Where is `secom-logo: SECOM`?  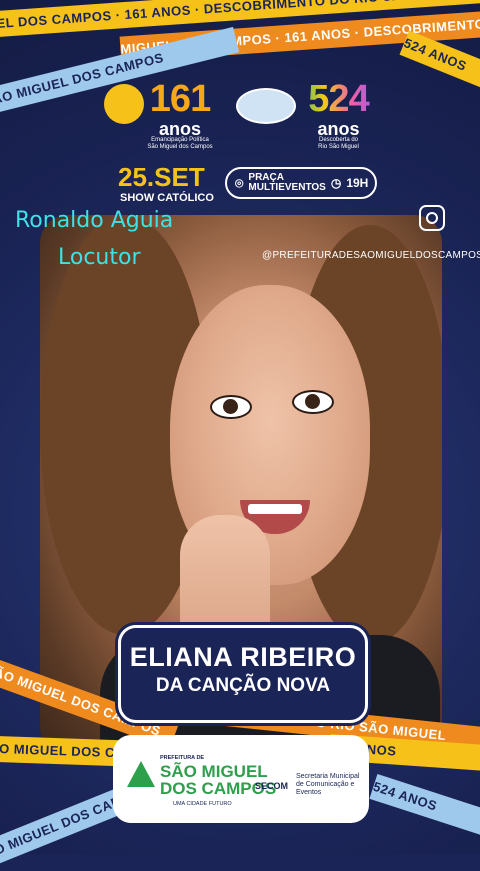
secom-logo: SECOM is located at coordinates (272, 786).